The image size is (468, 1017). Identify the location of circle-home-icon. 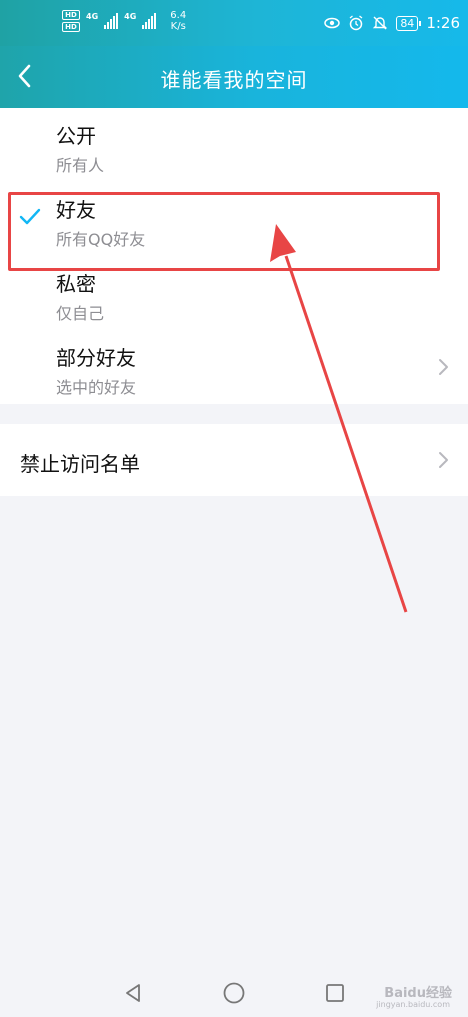
(234, 993).